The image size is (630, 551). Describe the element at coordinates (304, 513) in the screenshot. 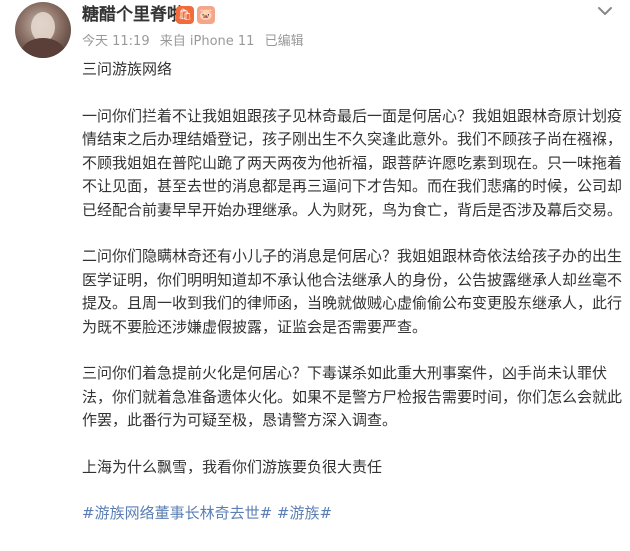

I see `hashtag-link-2: #游族#` at that location.